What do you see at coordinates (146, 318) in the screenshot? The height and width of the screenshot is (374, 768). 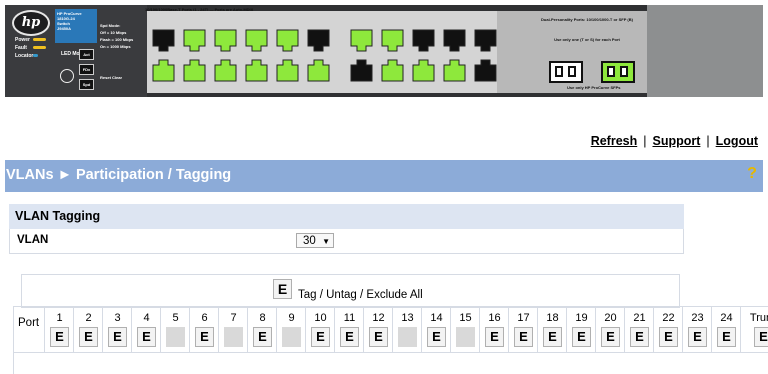 I see `port-number: 4` at bounding box center [146, 318].